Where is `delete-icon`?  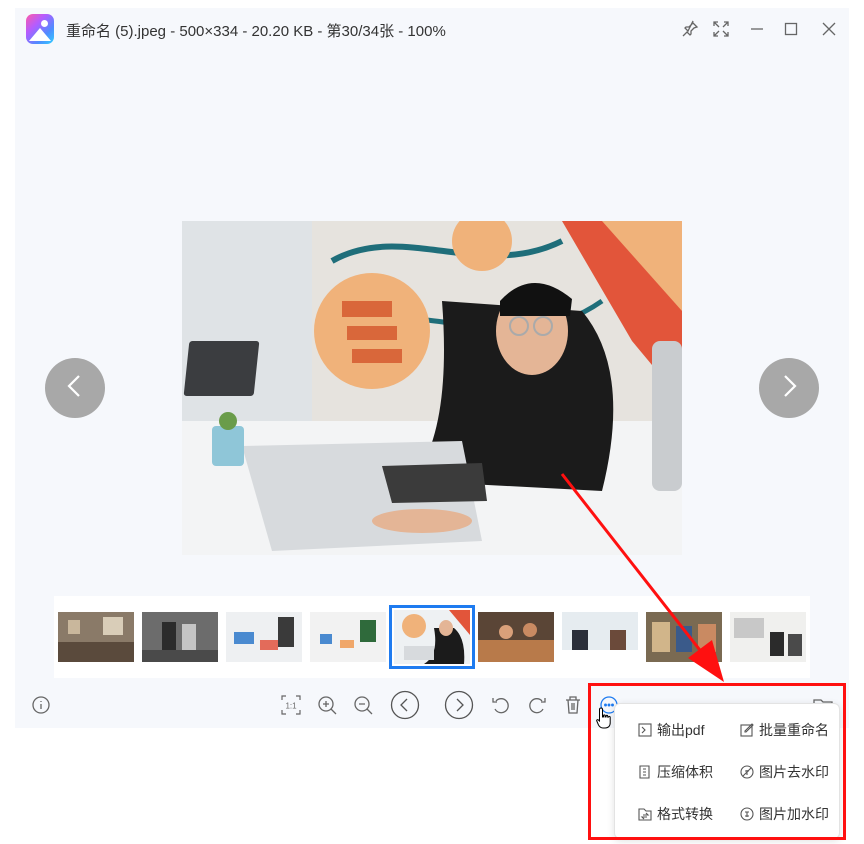 delete-icon is located at coordinates (573, 705).